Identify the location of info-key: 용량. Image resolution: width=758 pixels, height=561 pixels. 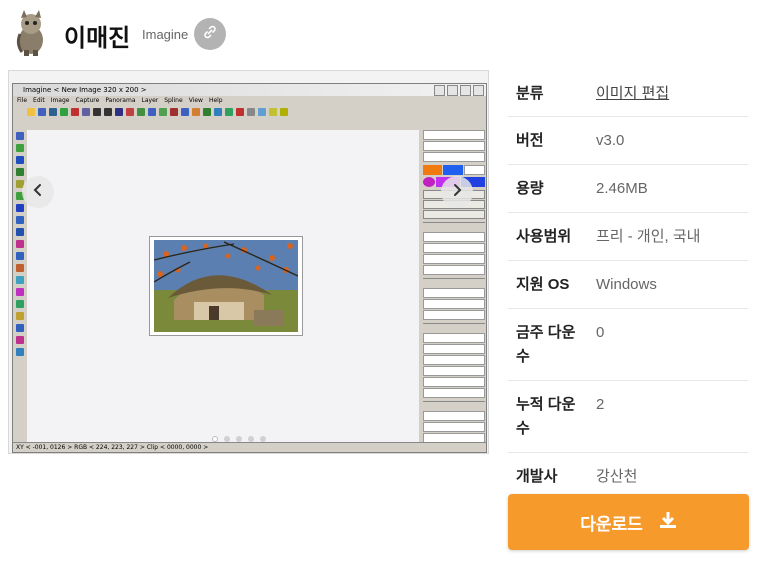
(530, 188).